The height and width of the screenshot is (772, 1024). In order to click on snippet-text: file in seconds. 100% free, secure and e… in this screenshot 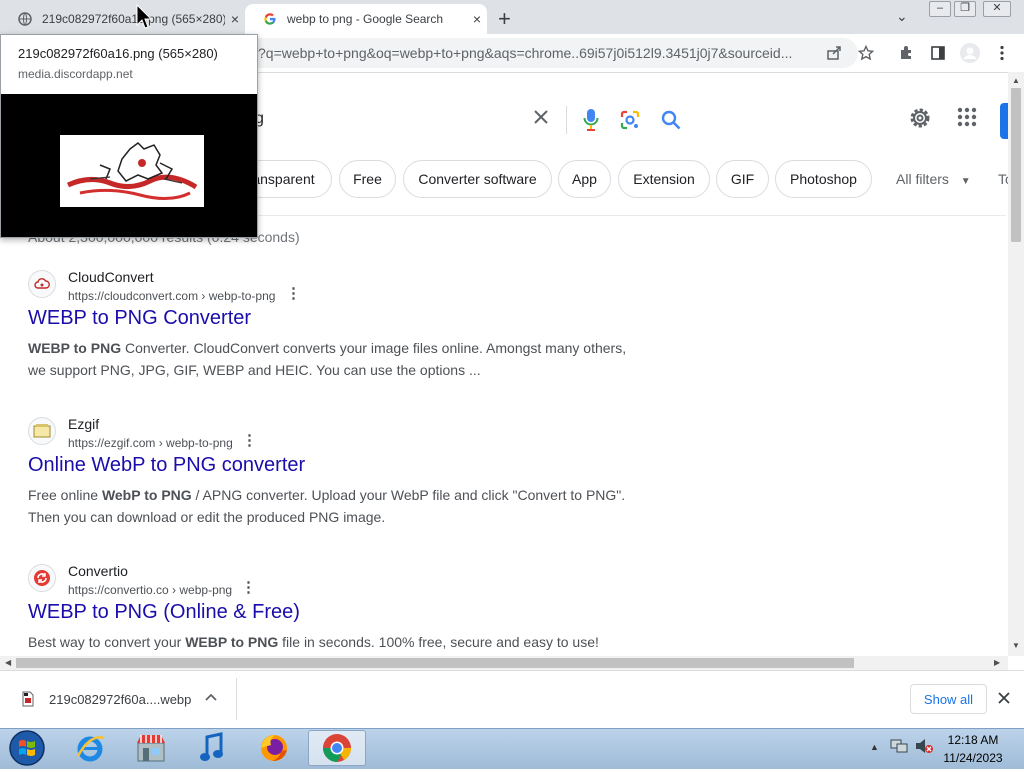, I will do `click(438, 642)`.